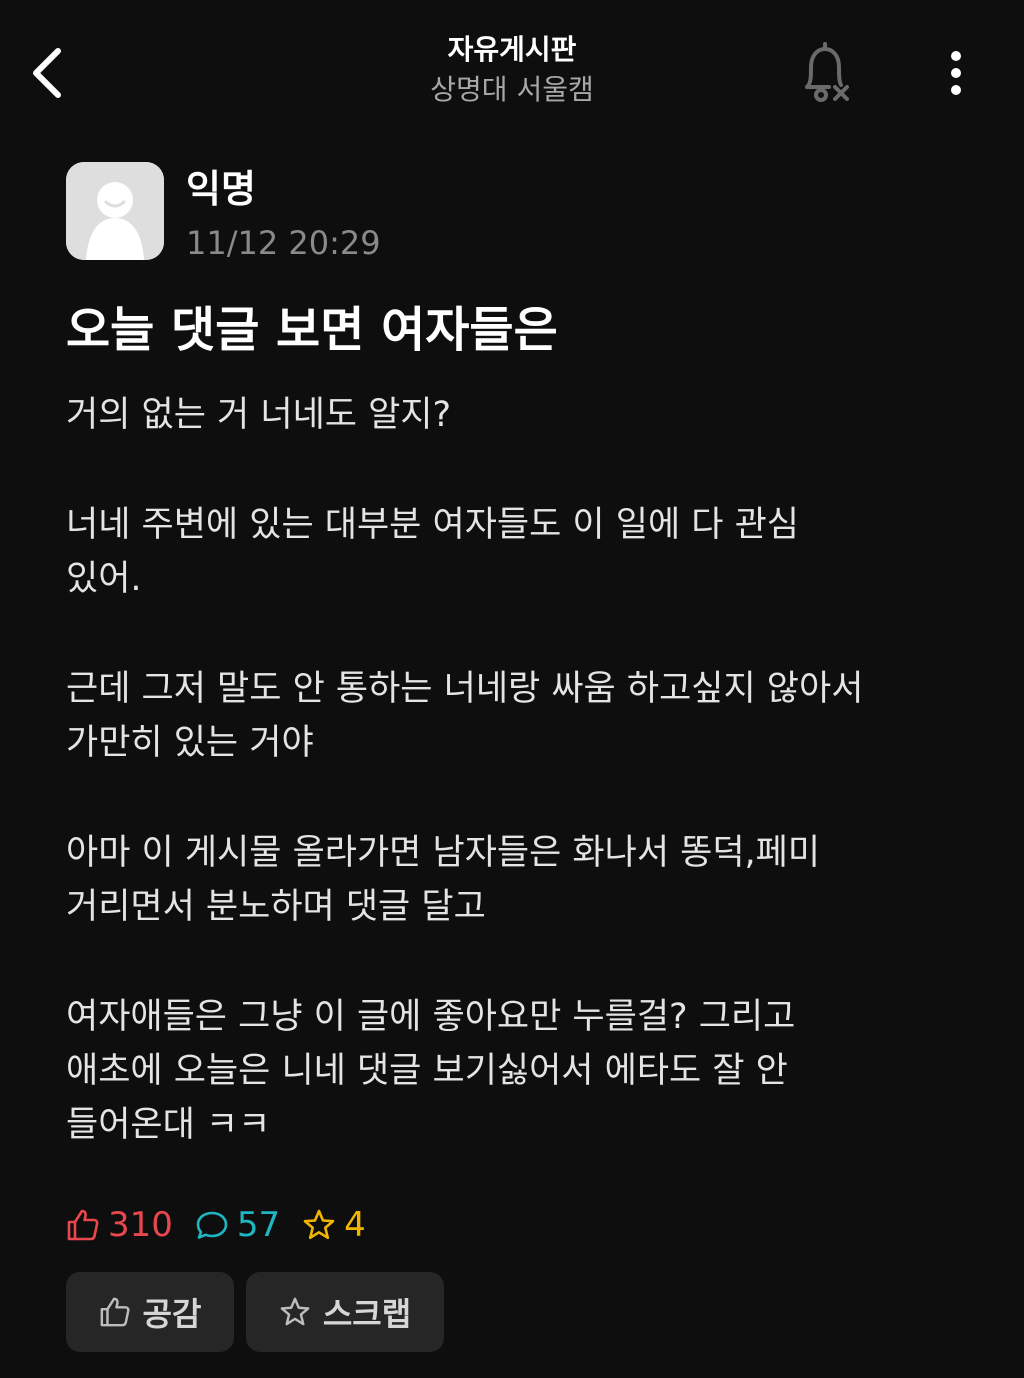  I want to click on scrap-count-value: 4, so click(355, 1225).